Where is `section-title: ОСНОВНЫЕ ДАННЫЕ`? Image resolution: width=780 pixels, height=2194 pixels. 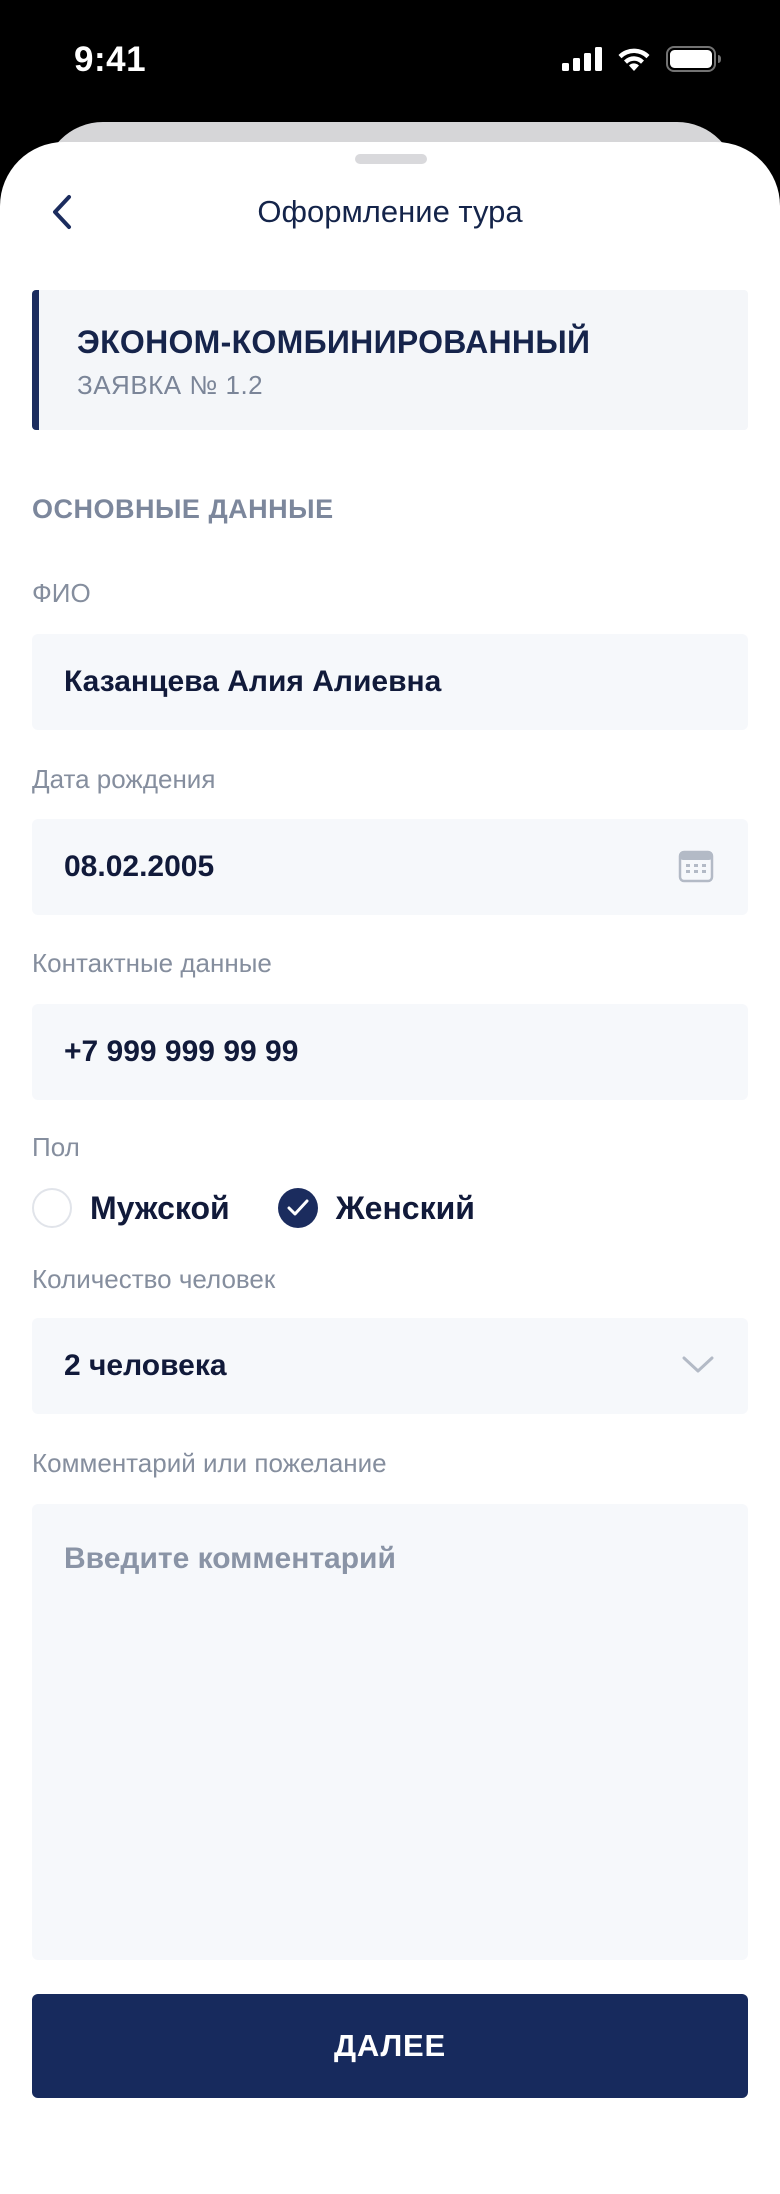
section-title: ОСНОВНЫЕ ДАННЫЕ is located at coordinates (183, 509).